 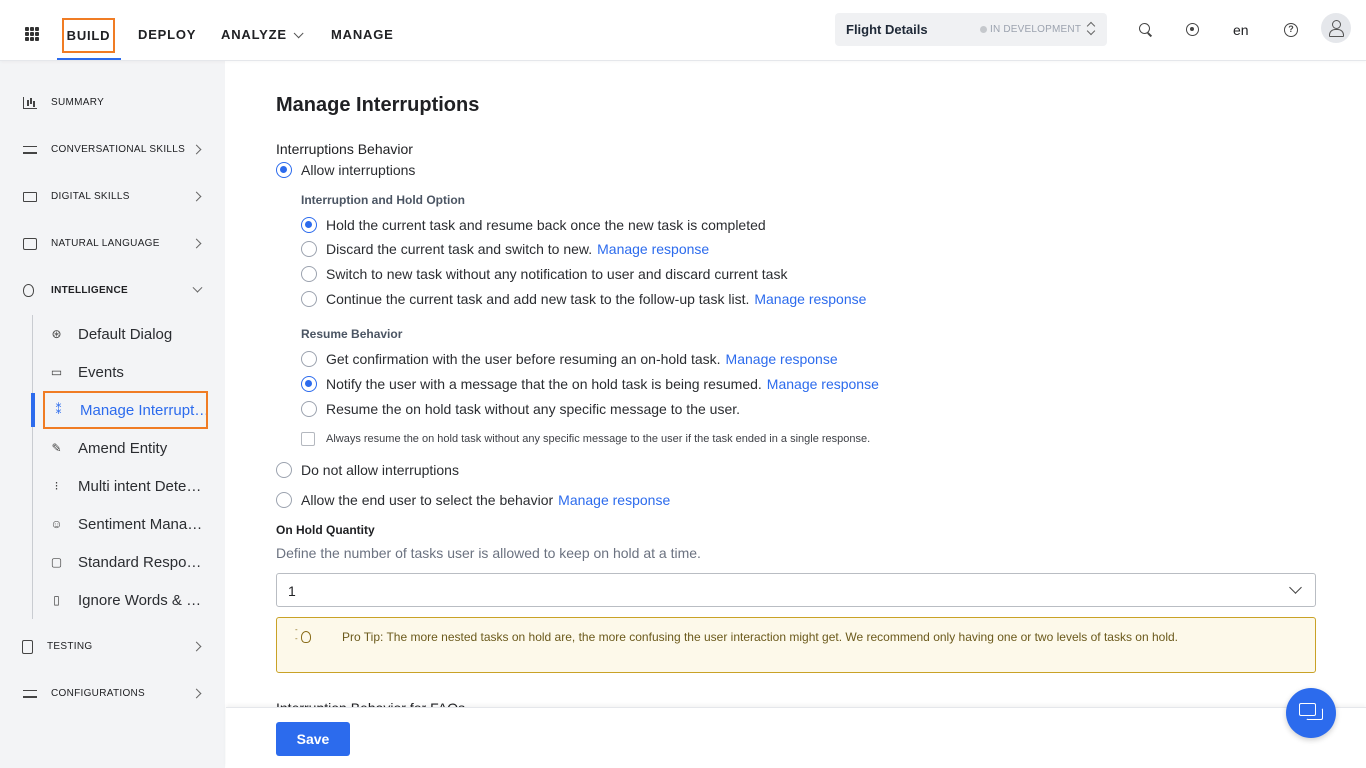 I want to click on app-selector: Flight Details IN DEVELOPMENT, so click(x=971, y=29).